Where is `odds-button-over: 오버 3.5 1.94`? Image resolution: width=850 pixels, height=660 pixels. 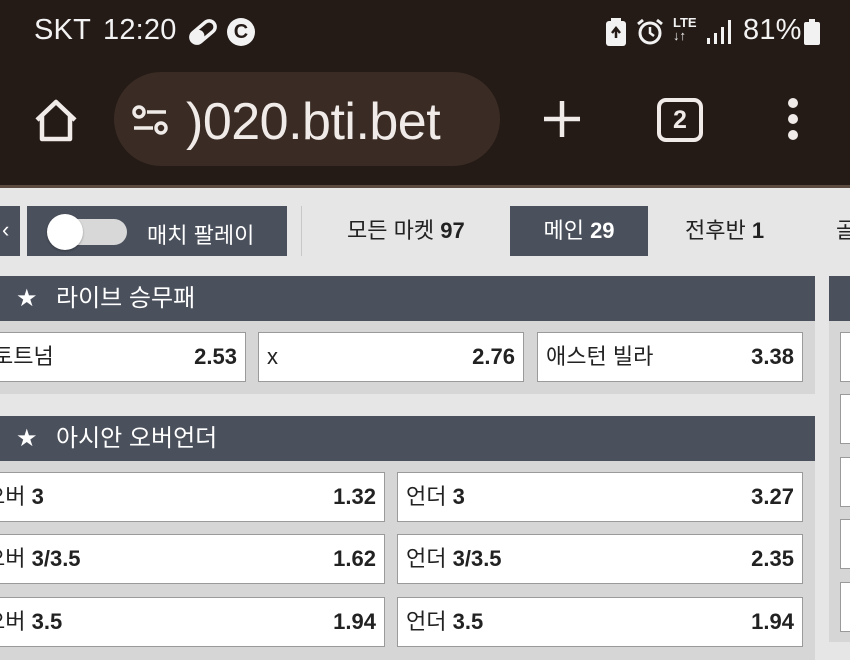
odds-button-over: 오버 3.5 1.94 is located at coordinates (192, 622).